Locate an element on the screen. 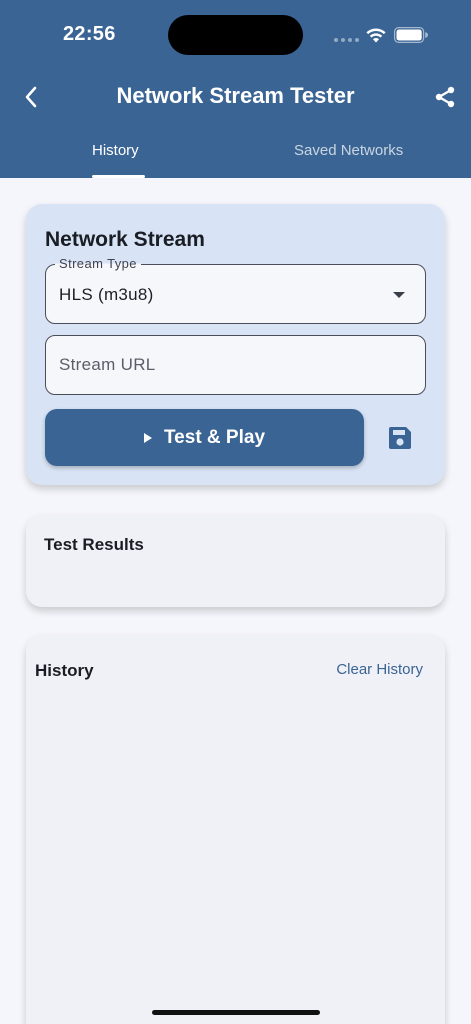  stream-url-field is located at coordinates (235, 365).